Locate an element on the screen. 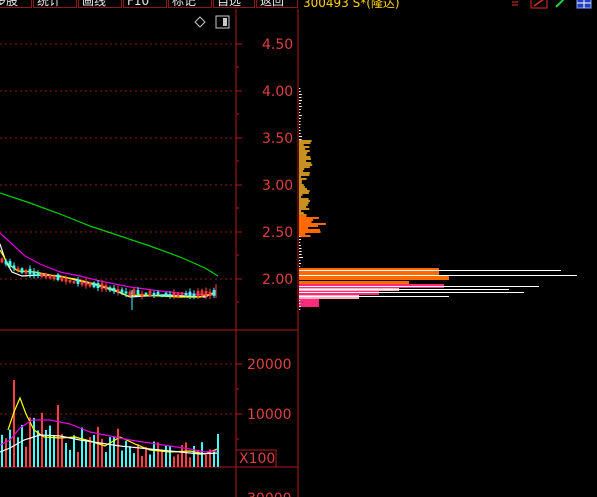 The width and height of the screenshot is (597, 497). tab-statistics: 统计 is located at coordinates (55, 4).